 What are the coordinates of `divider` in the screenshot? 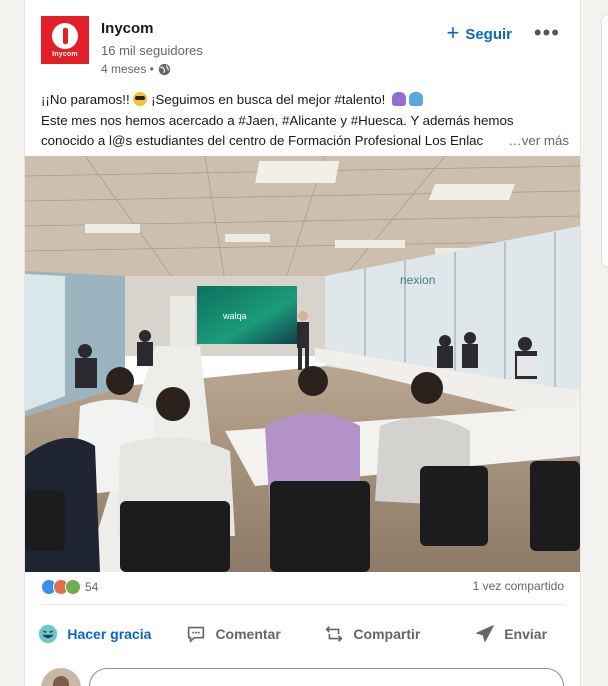 It's located at (302, 604).